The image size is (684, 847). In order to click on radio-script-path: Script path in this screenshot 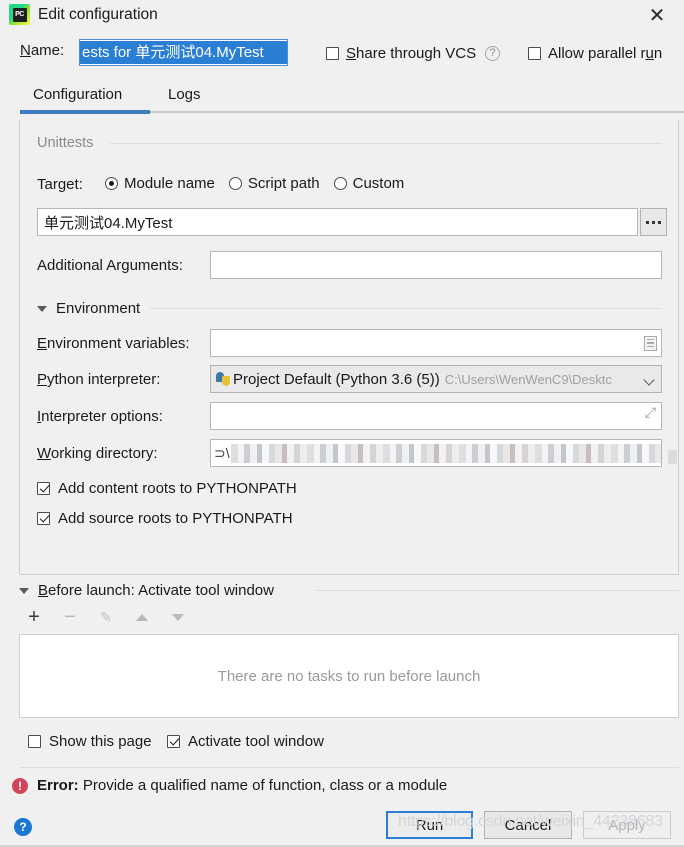, I will do `click(274, 183)`.